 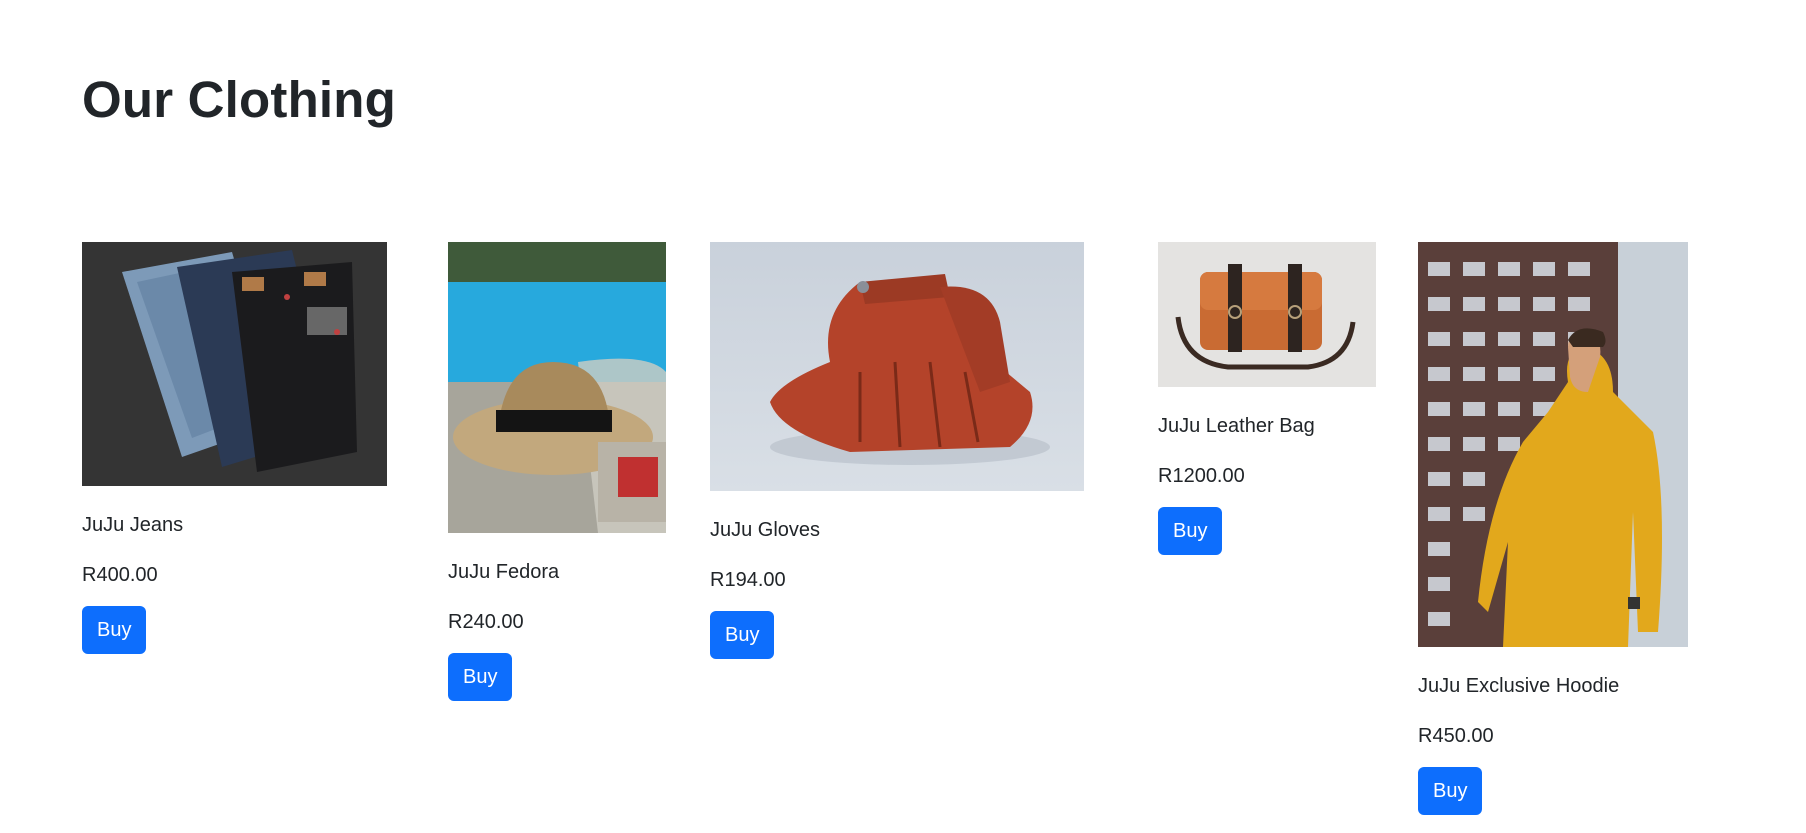 What do you see at coordinates (480, 677) in the screenshot?
I see `buy-button-fedora: Buy` at bounding box center [480, 677].